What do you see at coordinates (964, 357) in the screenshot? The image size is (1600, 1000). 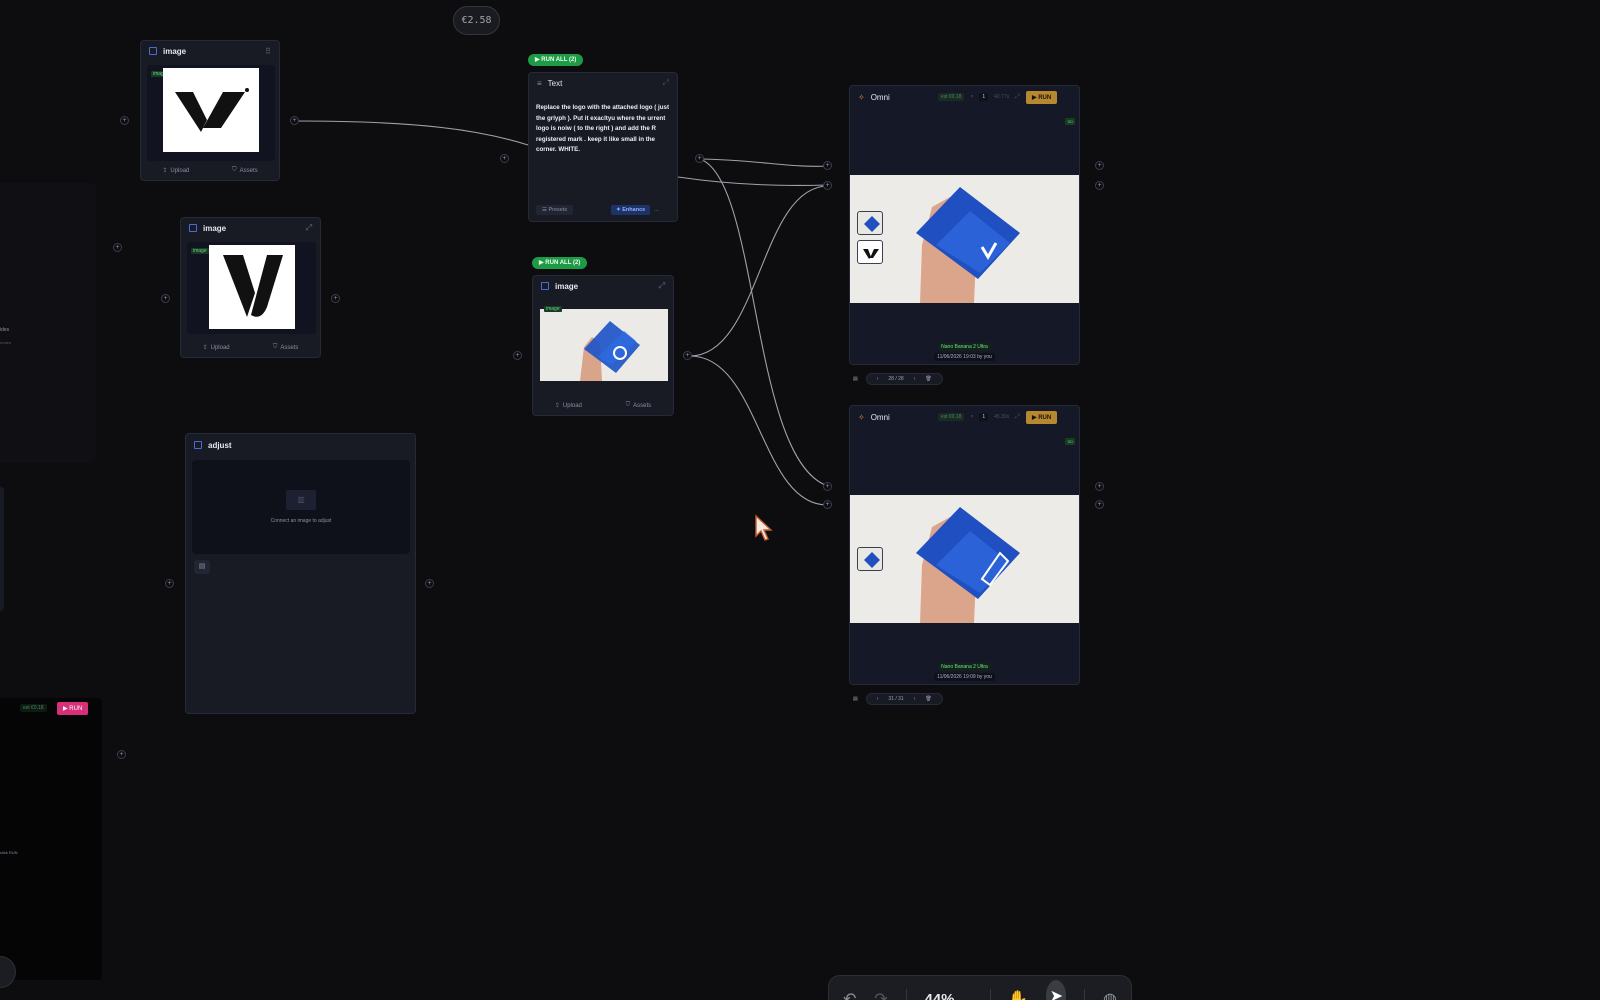 I see `generation-date: 11/06/2026 19:03 by you` at bounding box center [964, 357].